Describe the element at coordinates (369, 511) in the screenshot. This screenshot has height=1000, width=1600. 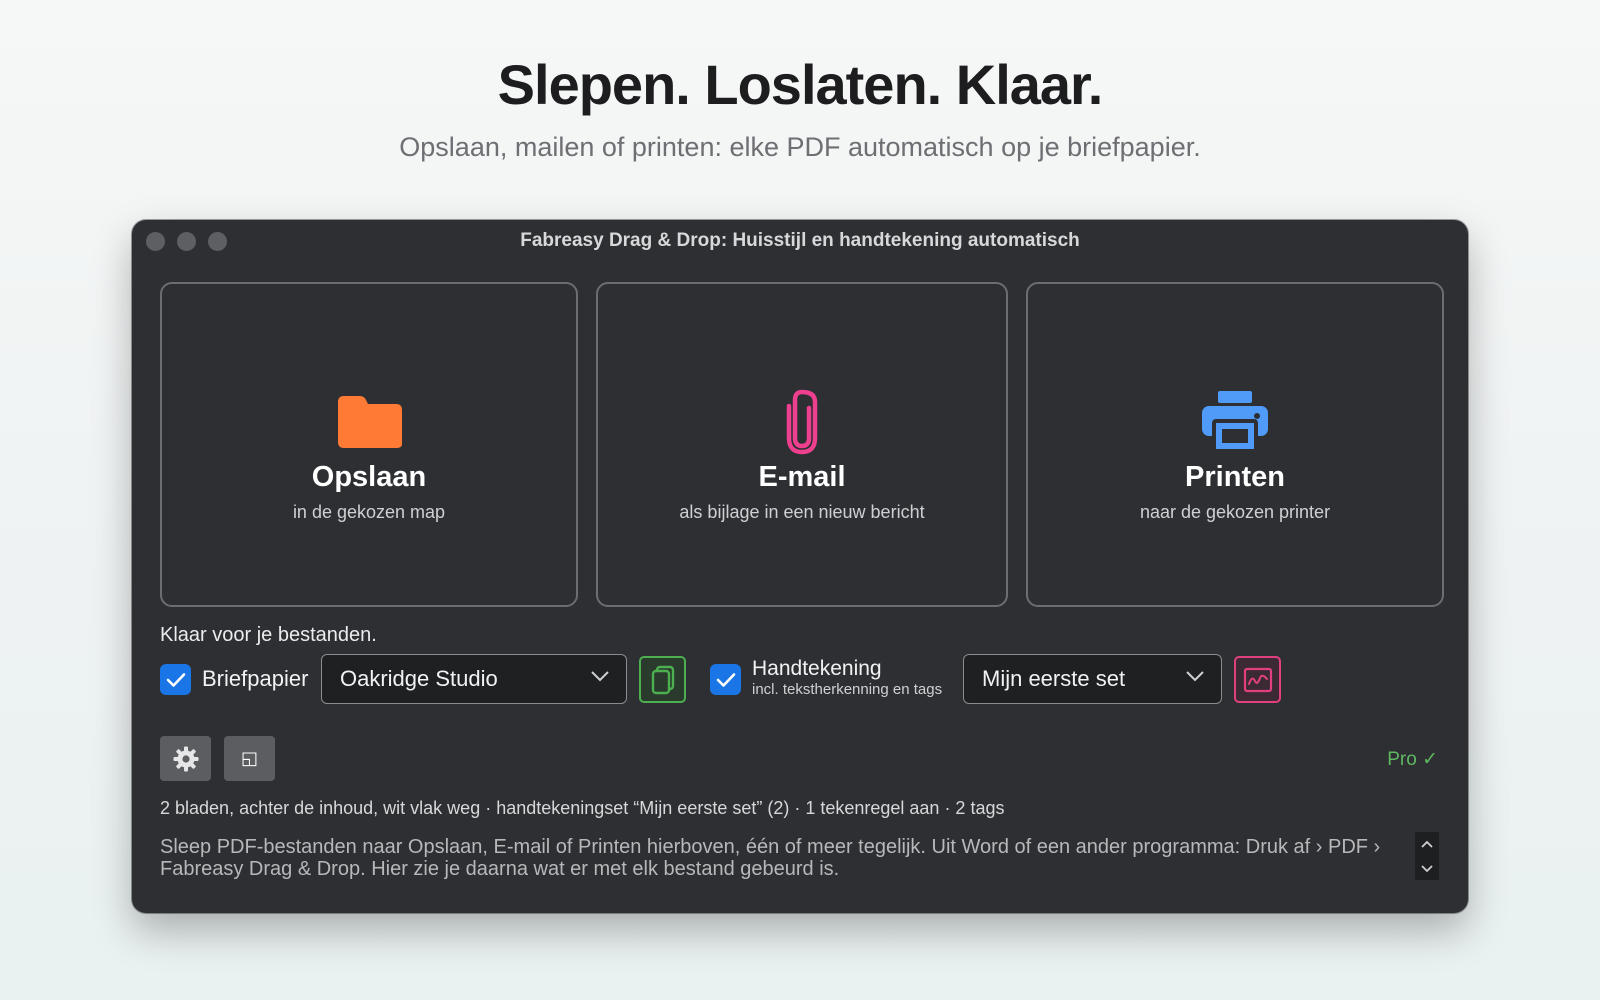
I see `save-zone-subtitle: in de gekozen map` at that location.